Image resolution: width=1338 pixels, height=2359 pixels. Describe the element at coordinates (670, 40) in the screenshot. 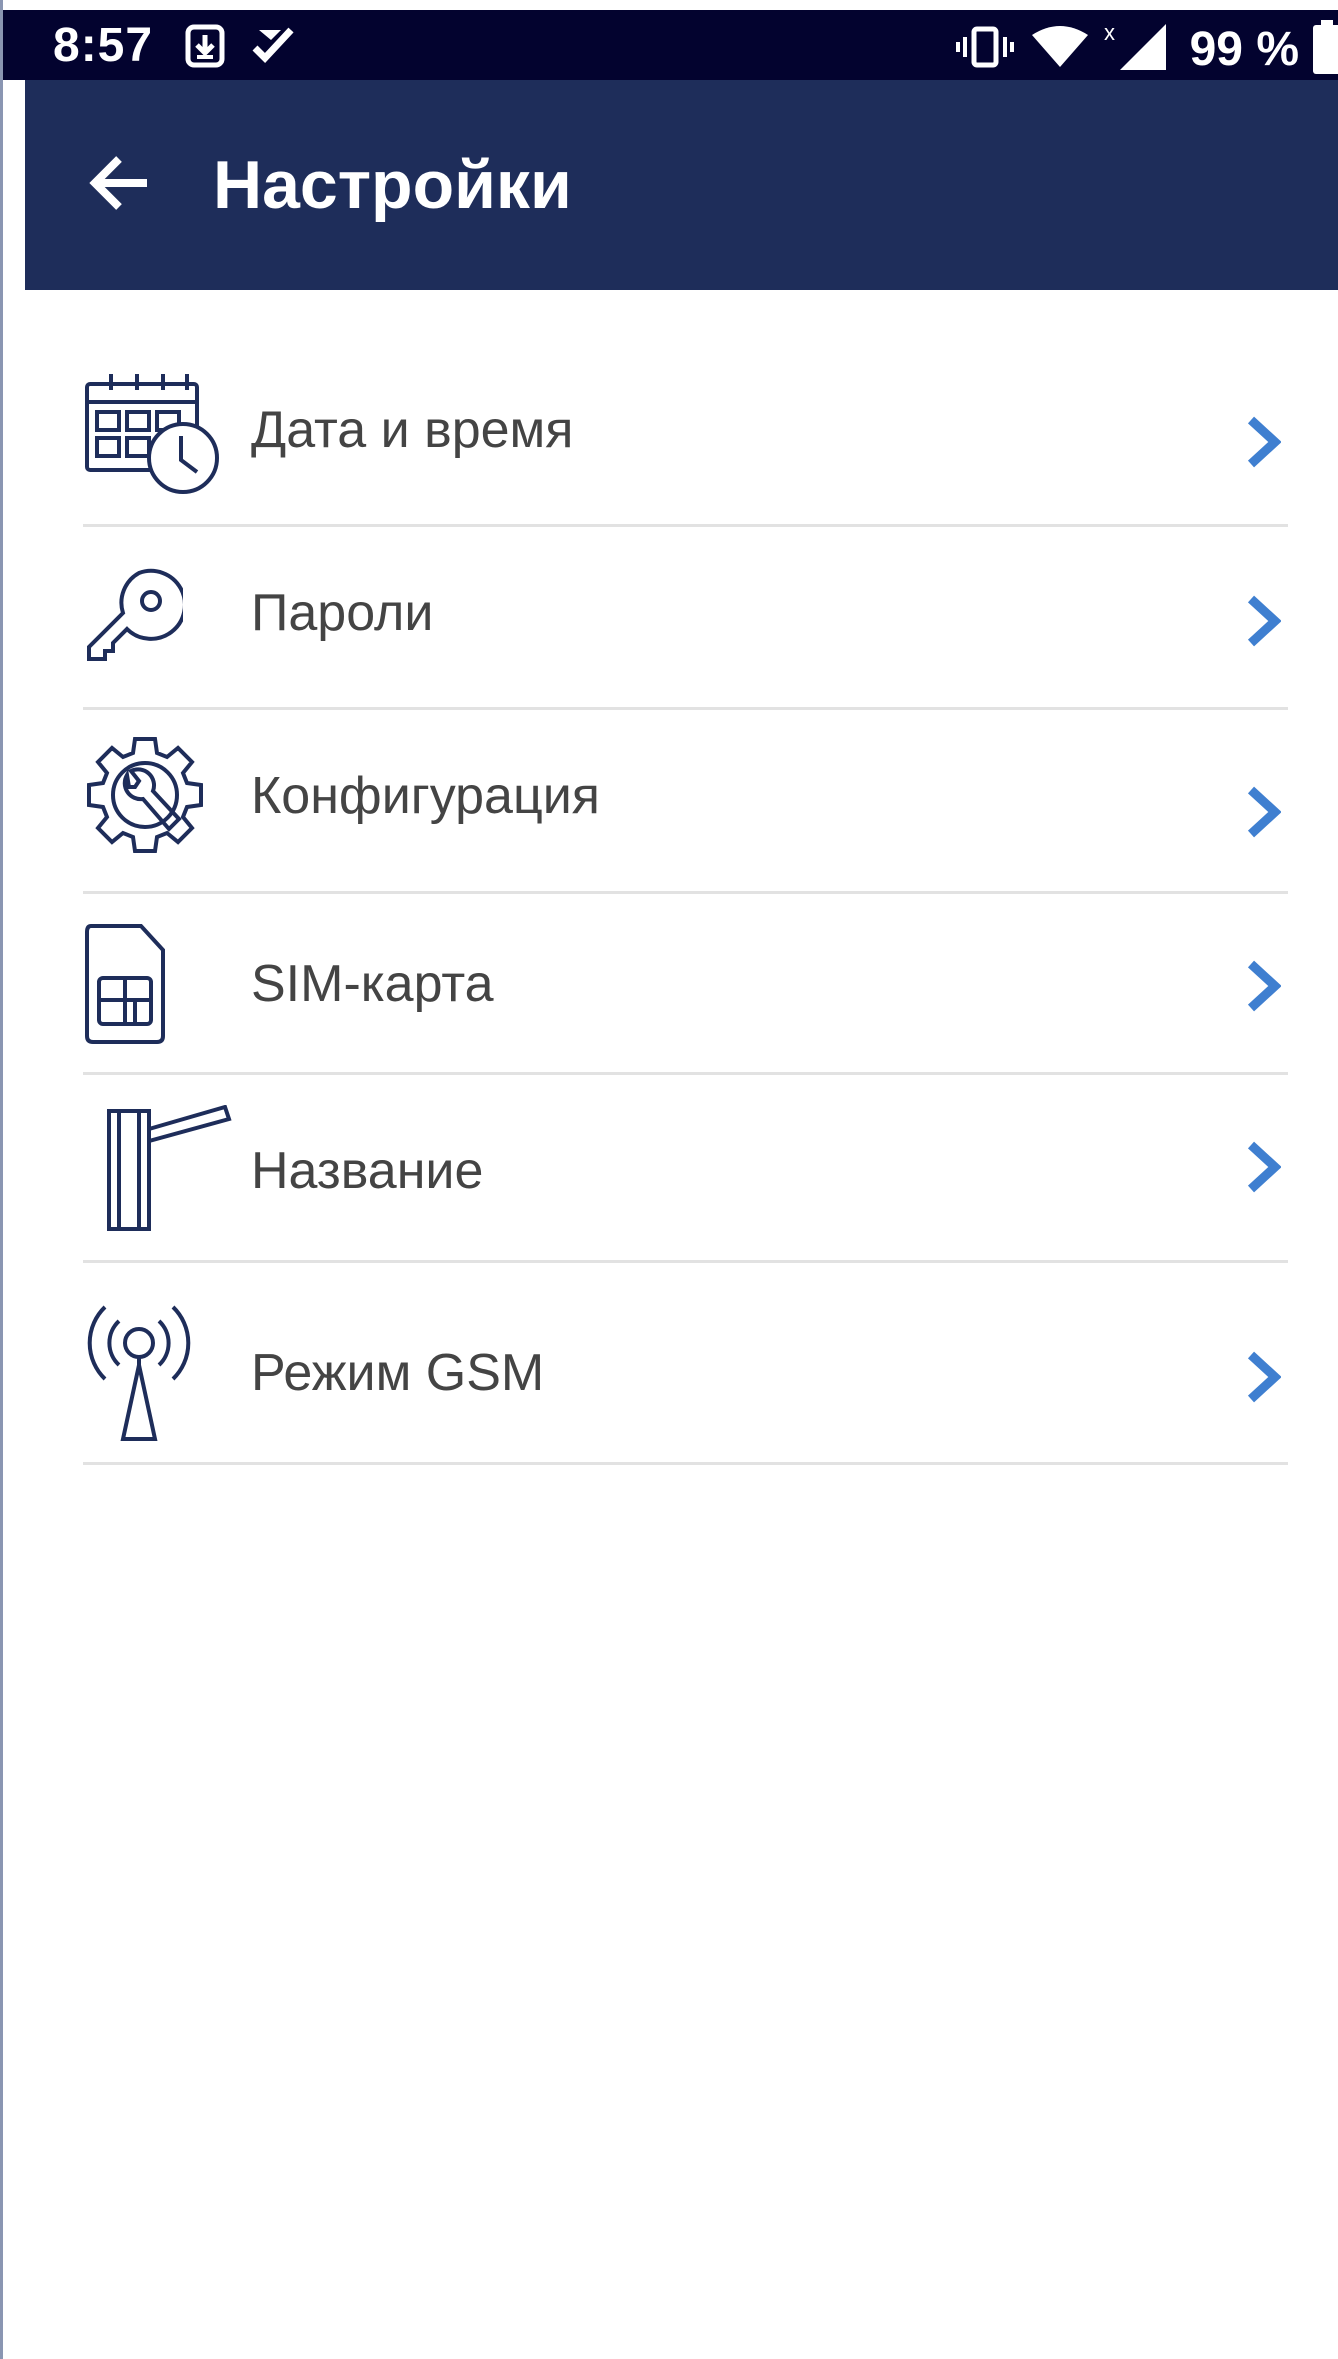

I see `status-bar: 8:57 x 99 %` at that location.